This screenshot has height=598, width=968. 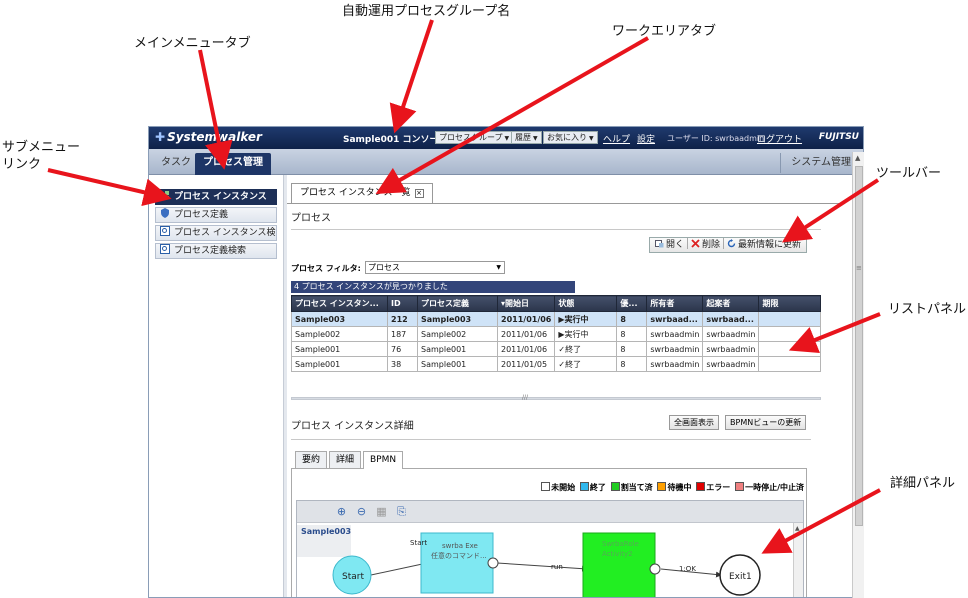 What do you see at coordinates (798, 560) in the screenshot?
I see `bpmn-scrollbar: ▲` at bounding box center [798, 560].